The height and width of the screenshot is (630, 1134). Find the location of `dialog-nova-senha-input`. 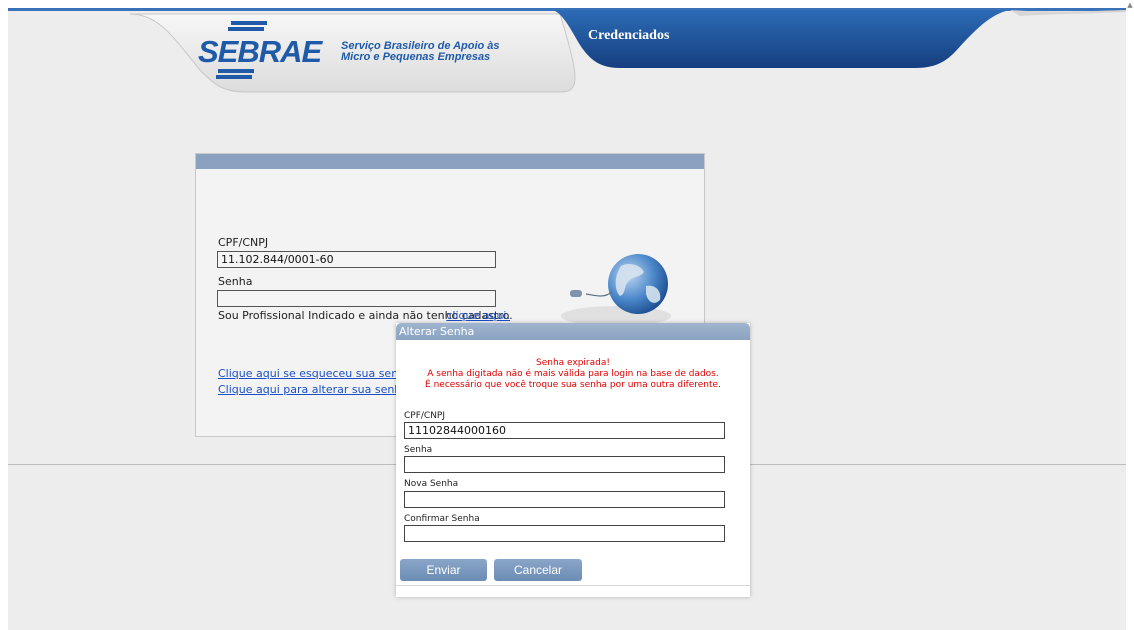

dialog-nova-senha-input is located at coordinates (564, 499).